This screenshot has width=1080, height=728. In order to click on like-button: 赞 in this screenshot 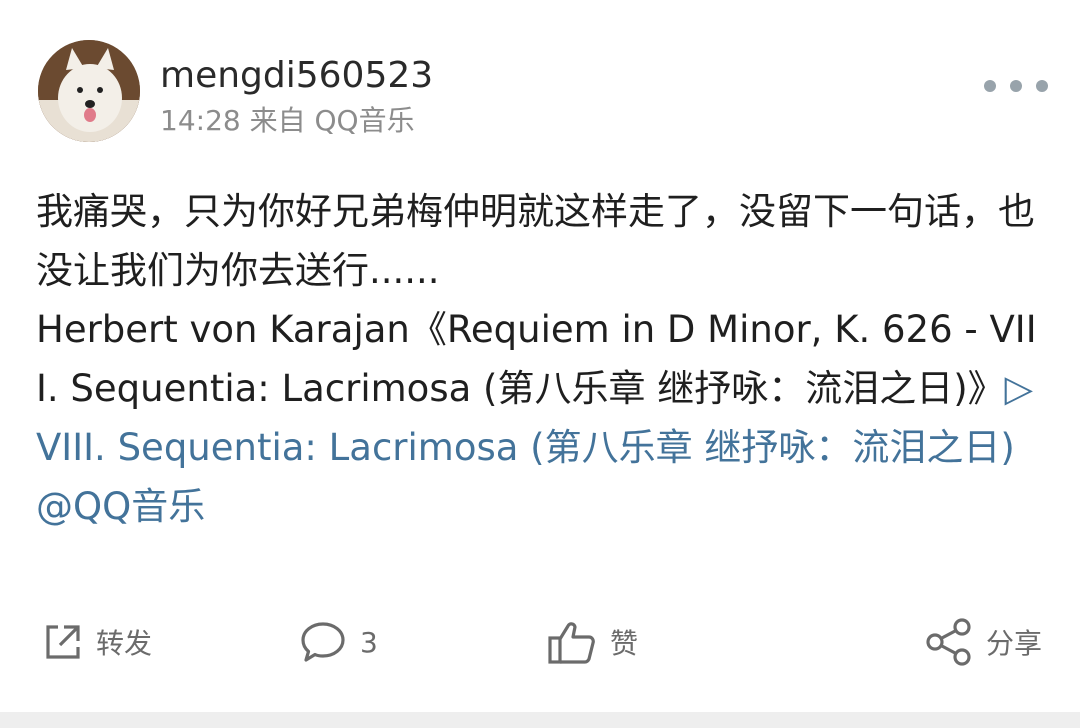, I will do `click(592, 642)`.